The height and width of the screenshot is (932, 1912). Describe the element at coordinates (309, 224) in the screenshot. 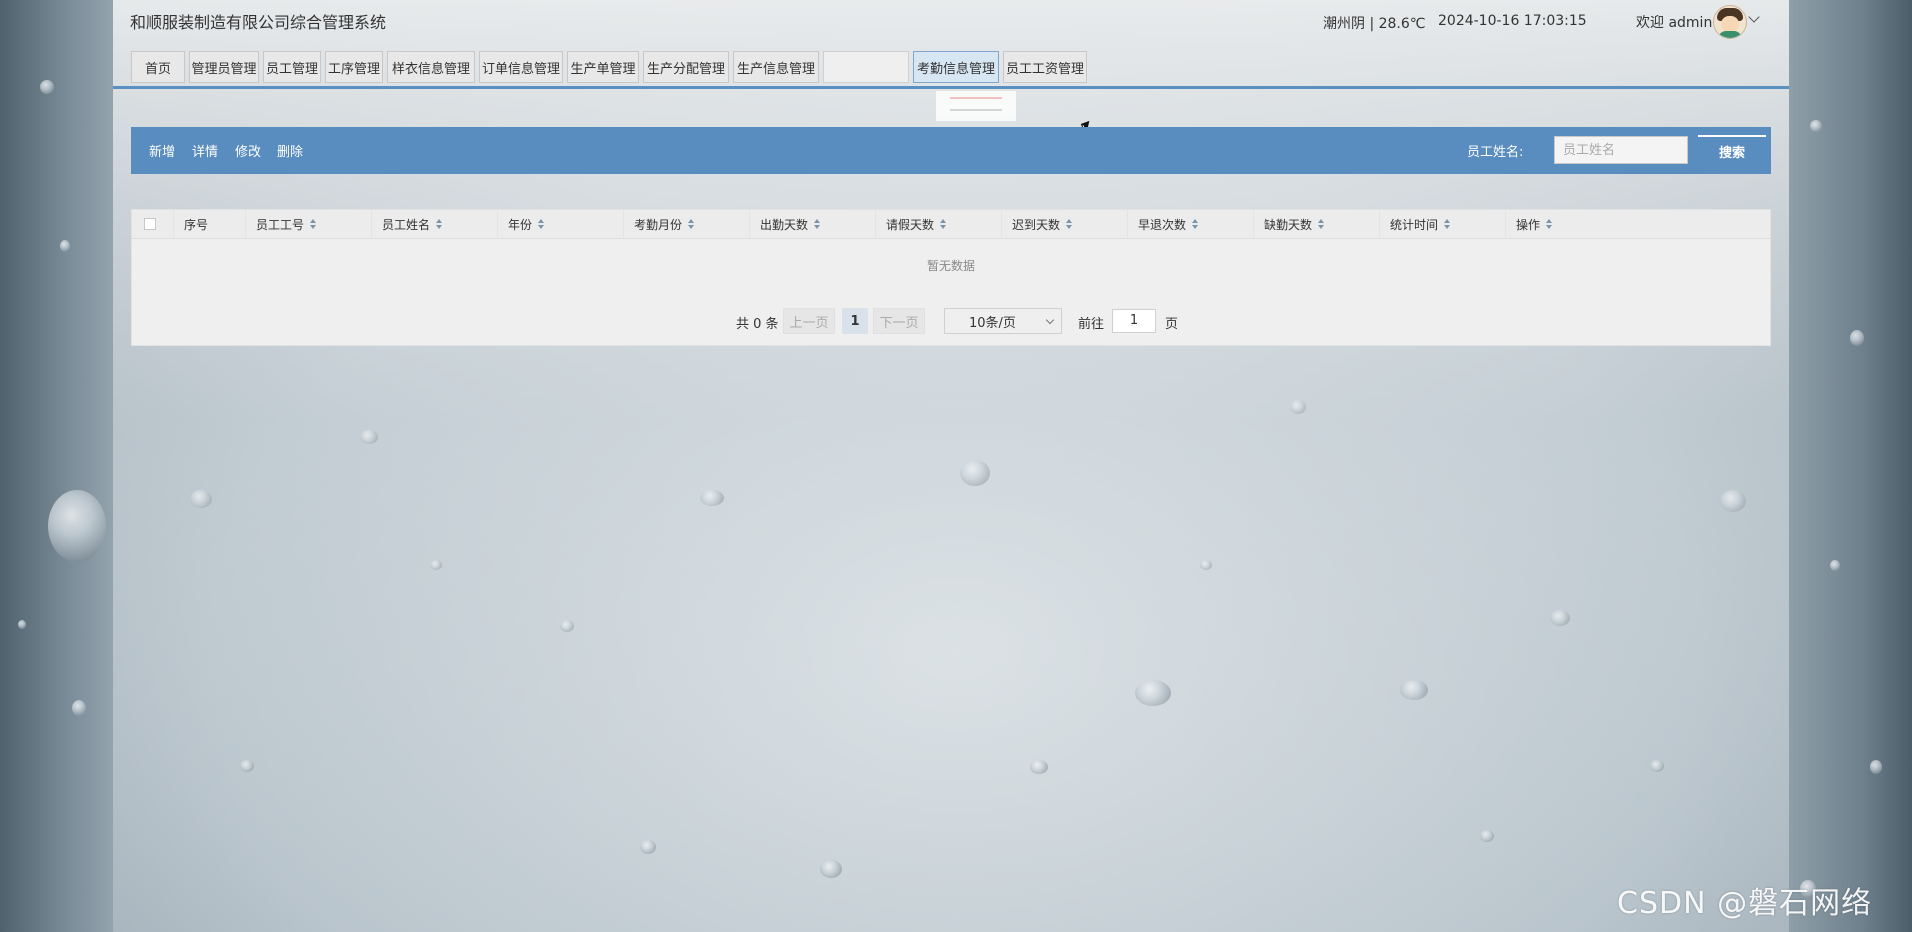

I see `column-header: 员工工号` at that location.